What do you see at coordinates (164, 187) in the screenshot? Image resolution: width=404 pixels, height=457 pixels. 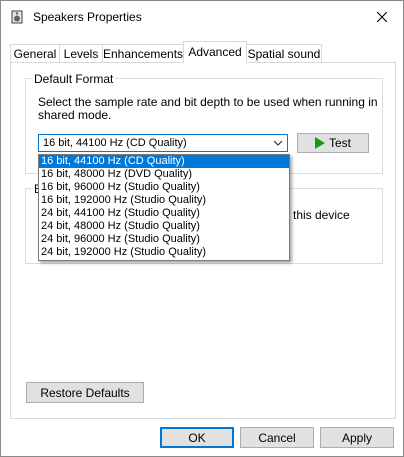 I see `format-option: 16 bit, 96000 Hz (Studio Quality)` at bounding box center [164, 187].